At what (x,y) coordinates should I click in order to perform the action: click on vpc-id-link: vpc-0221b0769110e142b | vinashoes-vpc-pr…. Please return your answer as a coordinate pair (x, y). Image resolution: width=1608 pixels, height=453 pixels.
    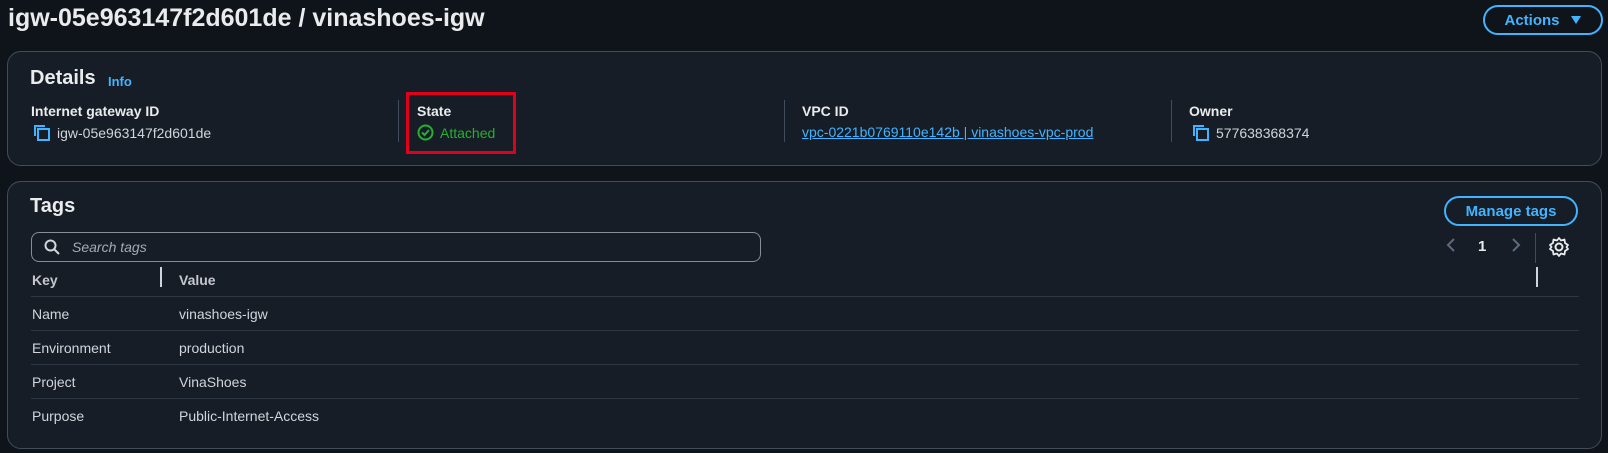
    Looking at the image, I should click on (947, 132).